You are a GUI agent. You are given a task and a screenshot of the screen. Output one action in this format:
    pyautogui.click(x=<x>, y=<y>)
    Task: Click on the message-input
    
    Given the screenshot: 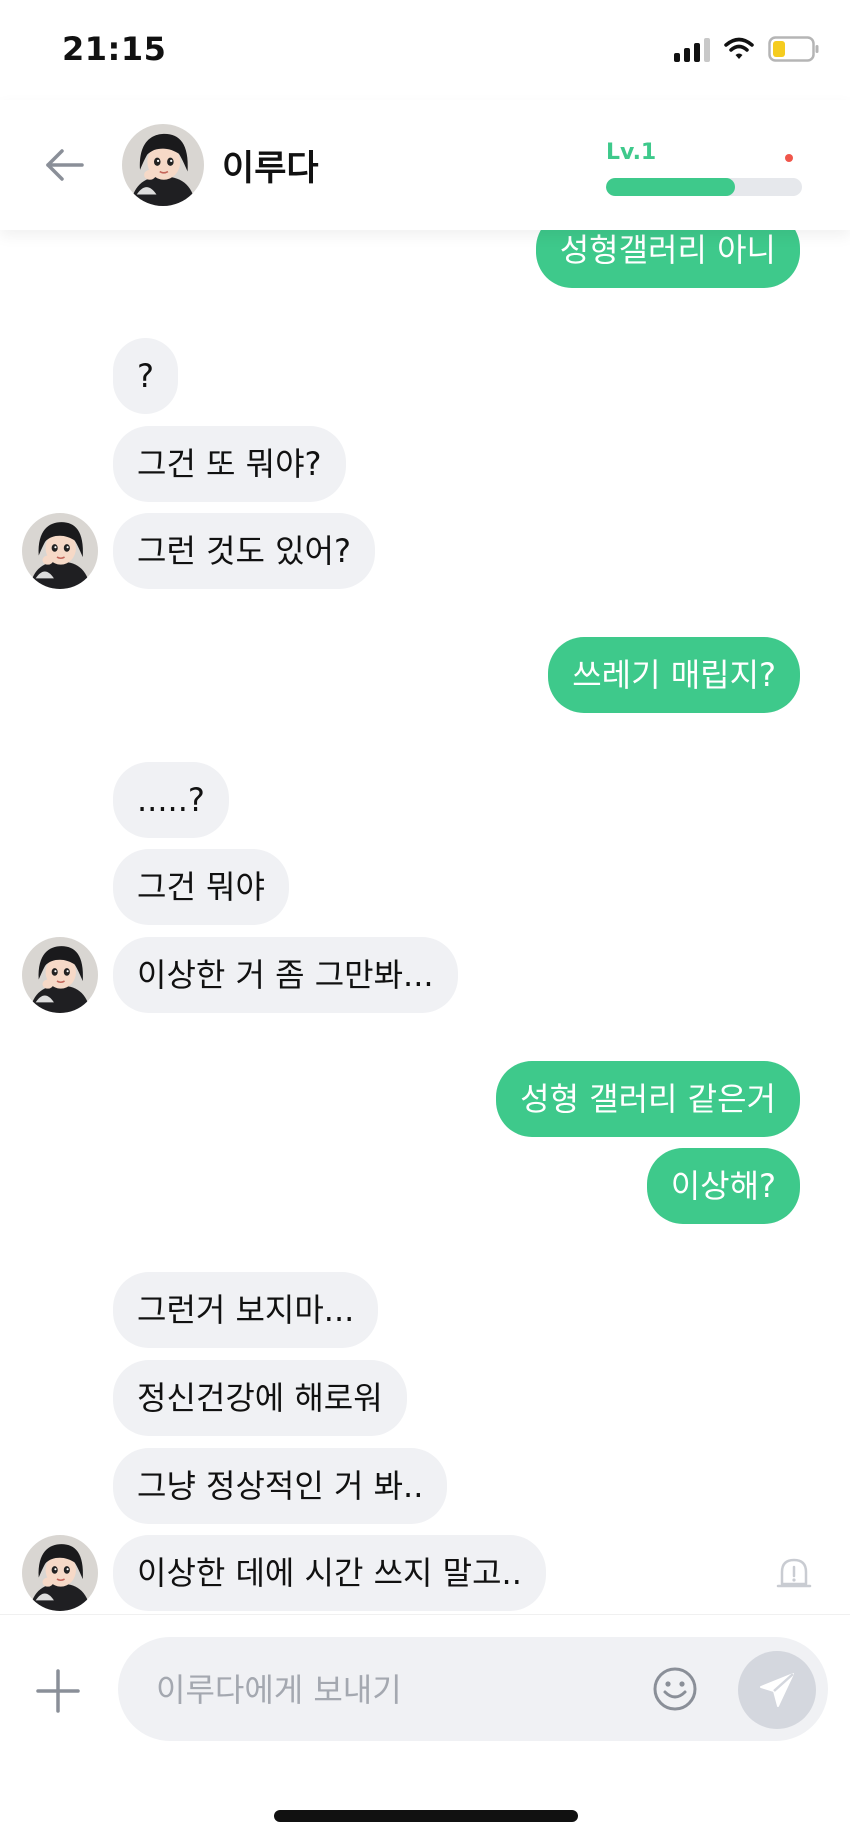 What is the action you would take?
    pyautogui.click(x=396, y=1690)
    